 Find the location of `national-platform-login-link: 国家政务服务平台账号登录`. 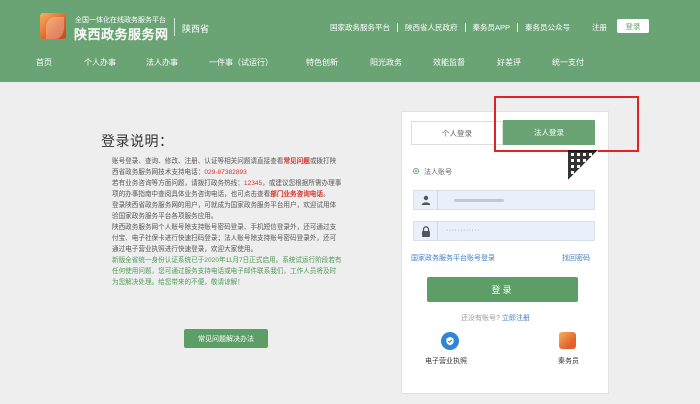

national-platform-login-link: 国家政务服务平台账号登录 is located at coordinates (453, 258).